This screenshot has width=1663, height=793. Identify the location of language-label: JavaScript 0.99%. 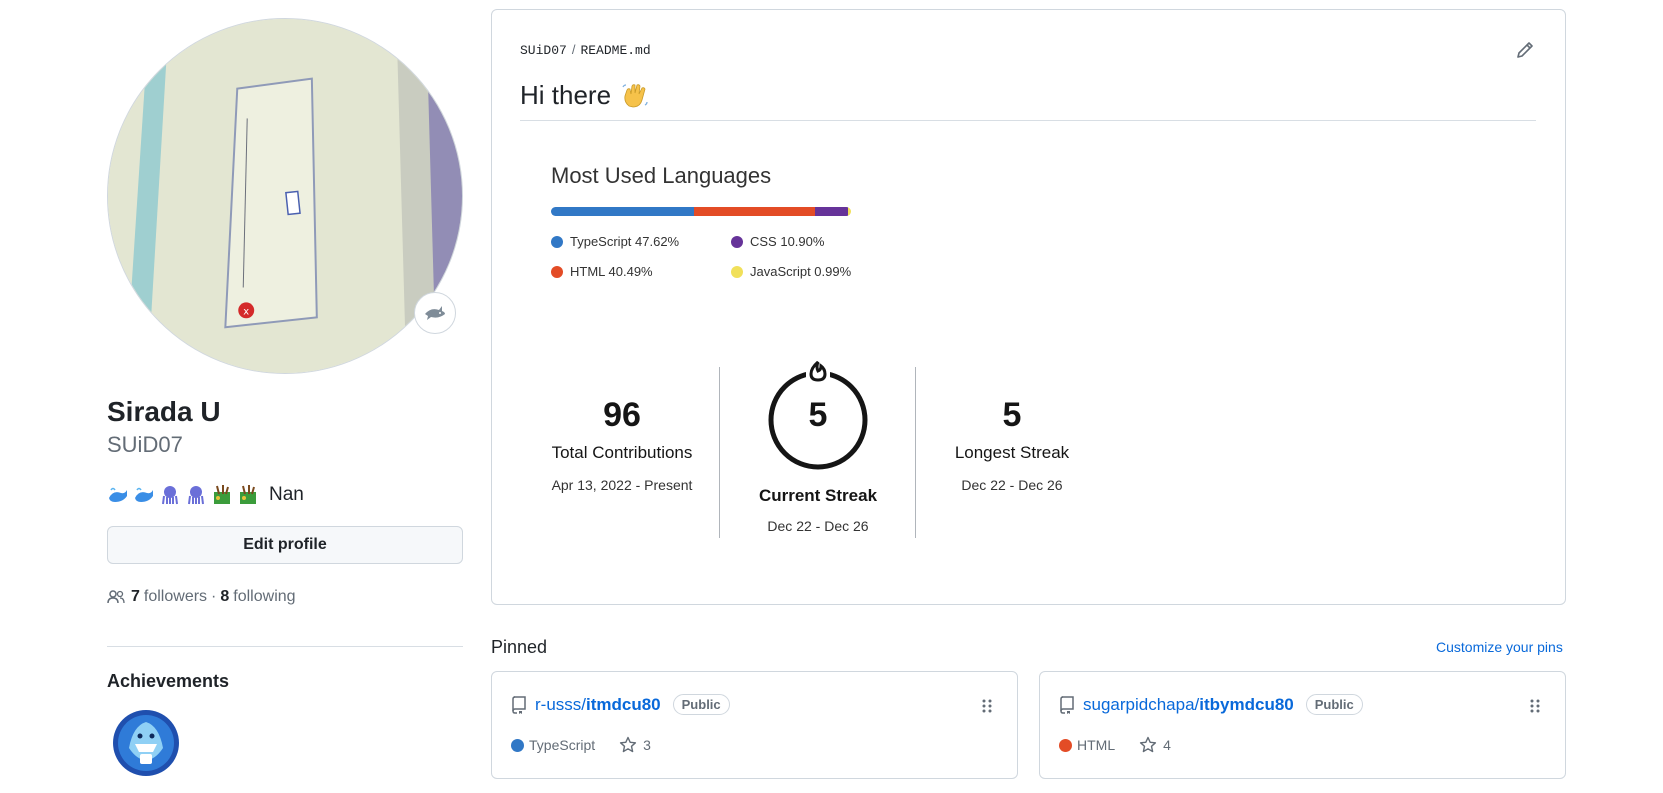
(801, 271).